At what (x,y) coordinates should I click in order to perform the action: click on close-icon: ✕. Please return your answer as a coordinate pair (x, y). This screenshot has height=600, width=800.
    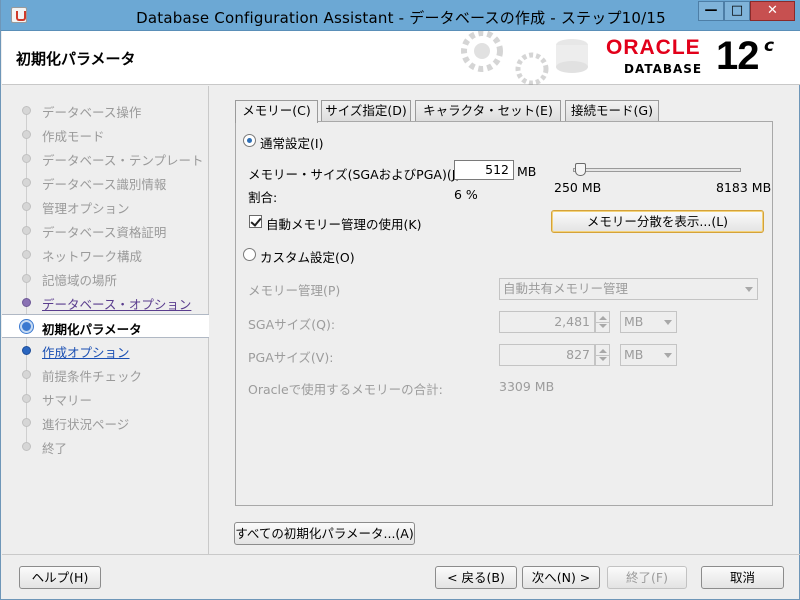
    Looking at the image, I should click on (772, 10).